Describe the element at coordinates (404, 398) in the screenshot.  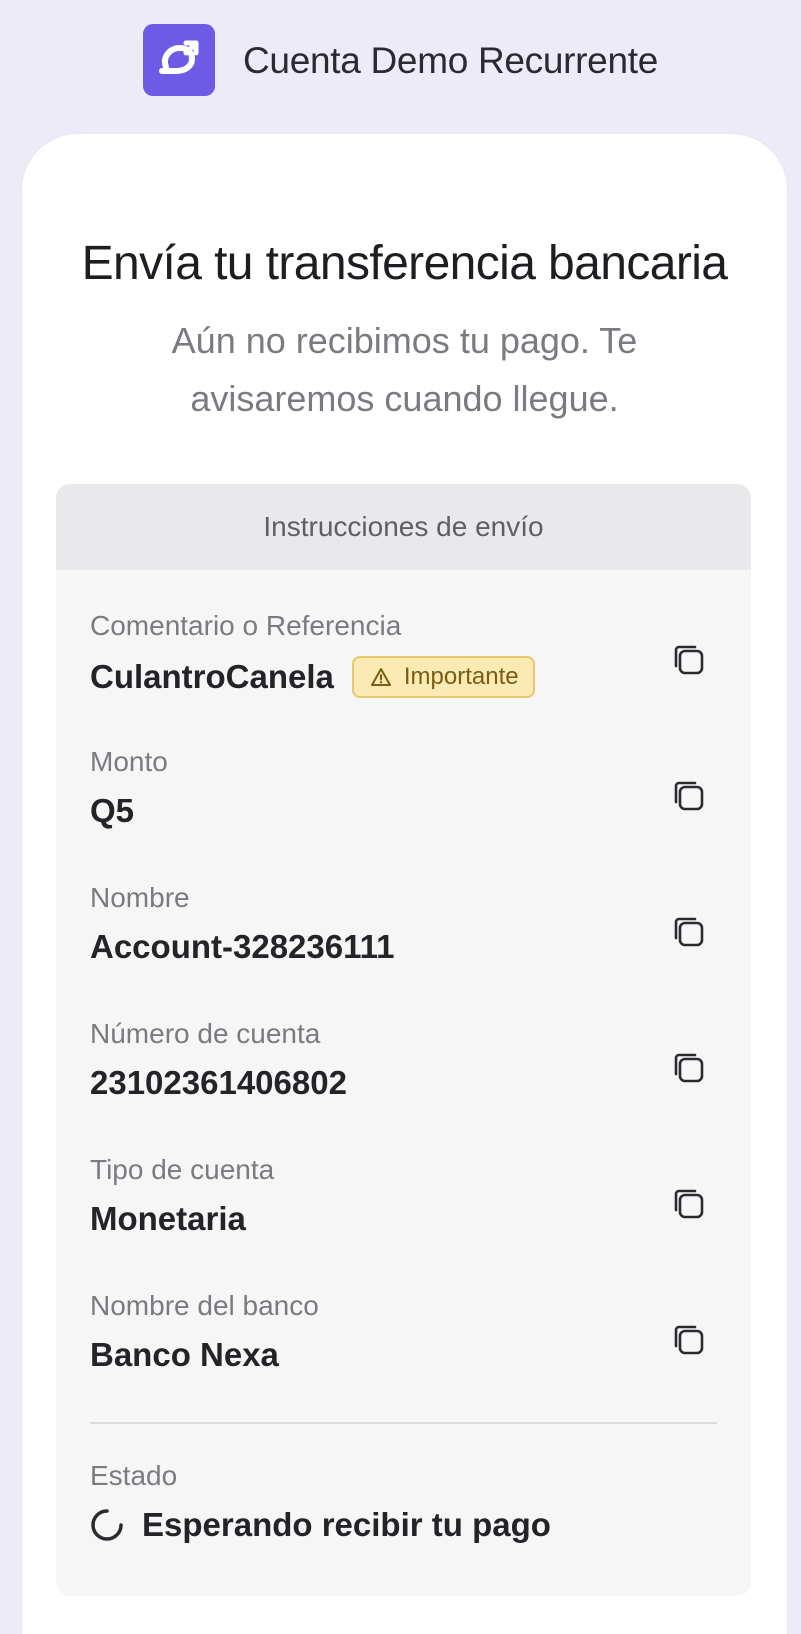
I see `subtitle-line-2: avisaremos cuando llegue.` at that location.